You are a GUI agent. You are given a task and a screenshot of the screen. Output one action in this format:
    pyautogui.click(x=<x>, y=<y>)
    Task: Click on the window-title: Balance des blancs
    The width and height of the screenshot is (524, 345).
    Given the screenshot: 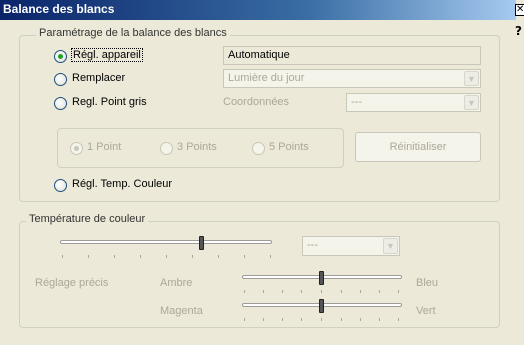 What is the action you would take?
    pyautogui.click(x=59, y=9)
    